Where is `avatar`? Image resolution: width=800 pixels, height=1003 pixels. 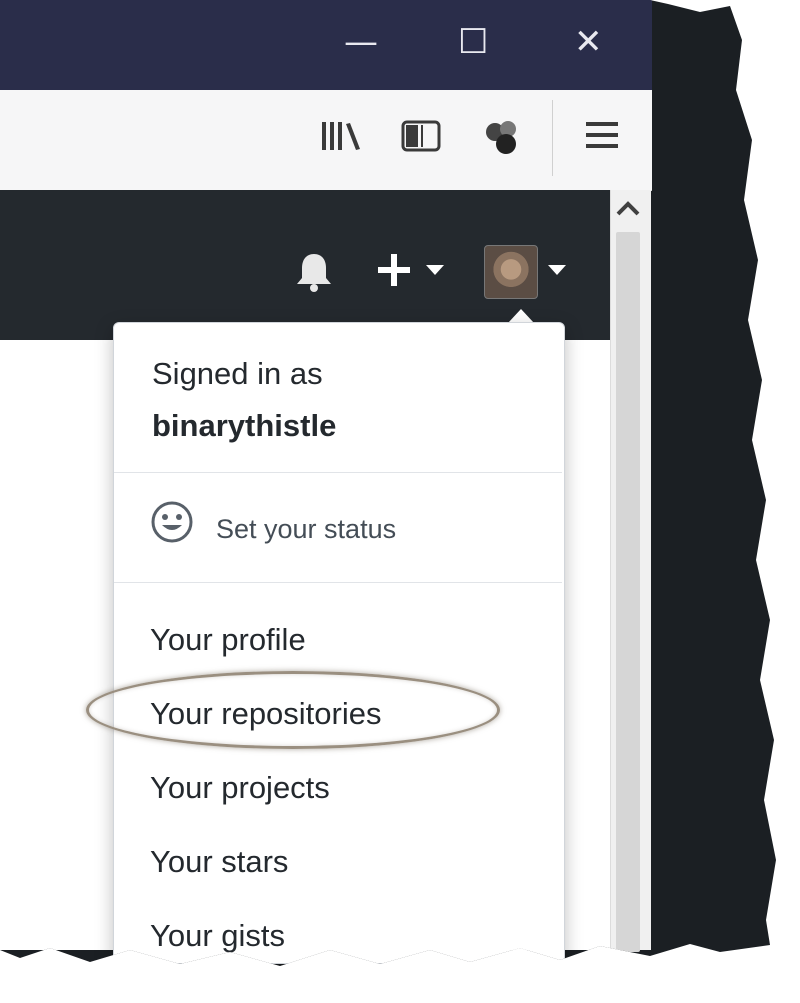
avatar is located at coordinates (511, 272).